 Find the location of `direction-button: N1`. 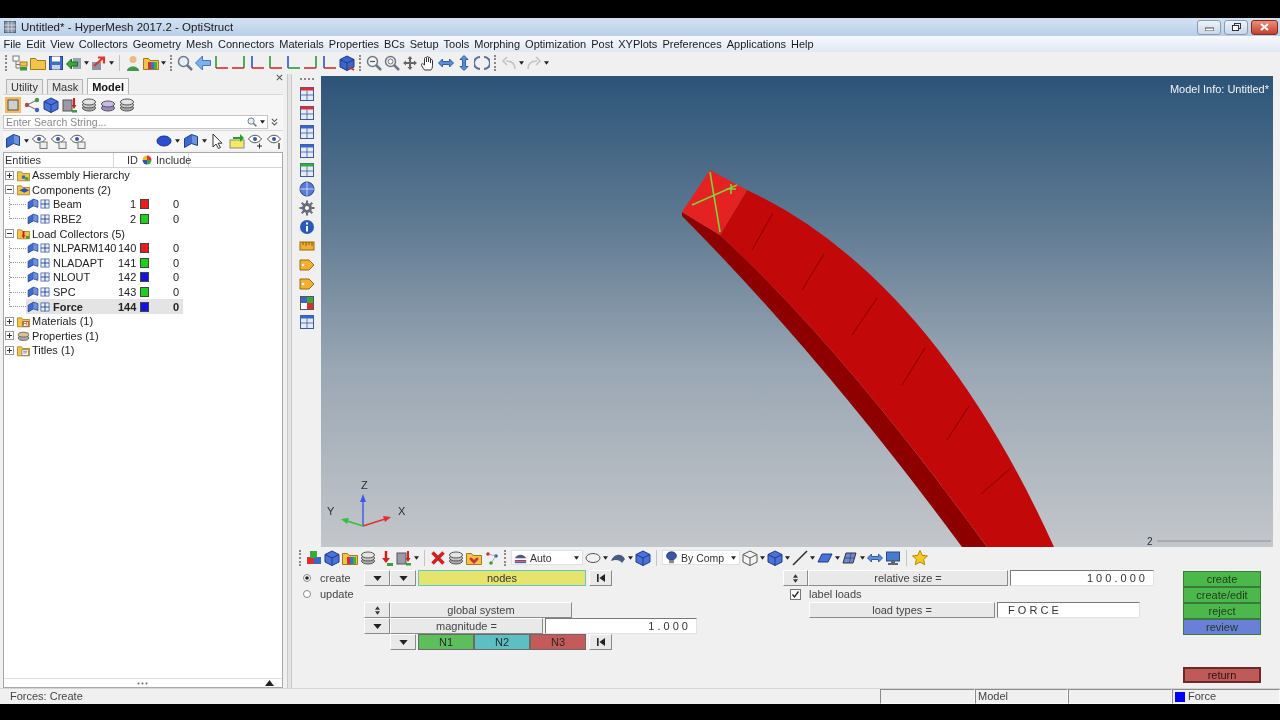

direction-button: N1 is located at coordinates (446, 642).